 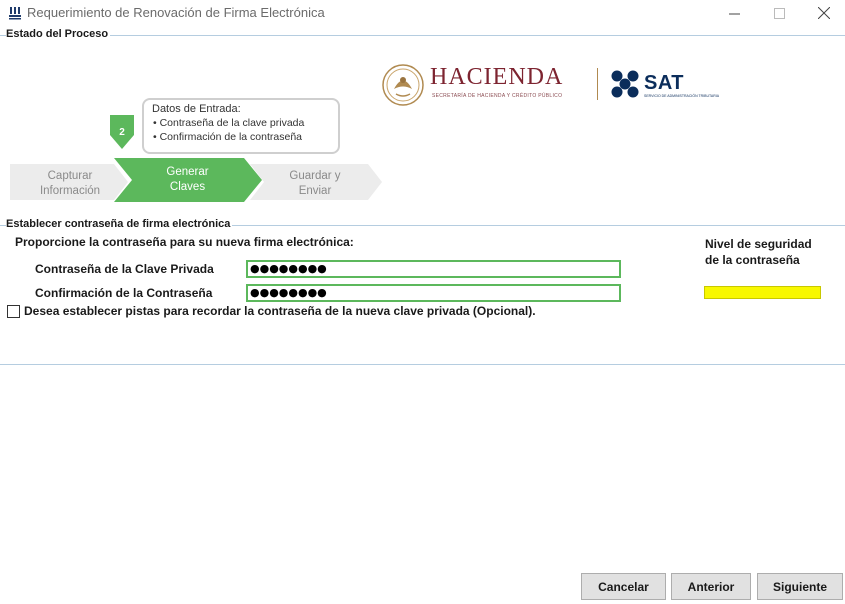 I want to click on step-label-line: Generar, so click(x=187, y=172).